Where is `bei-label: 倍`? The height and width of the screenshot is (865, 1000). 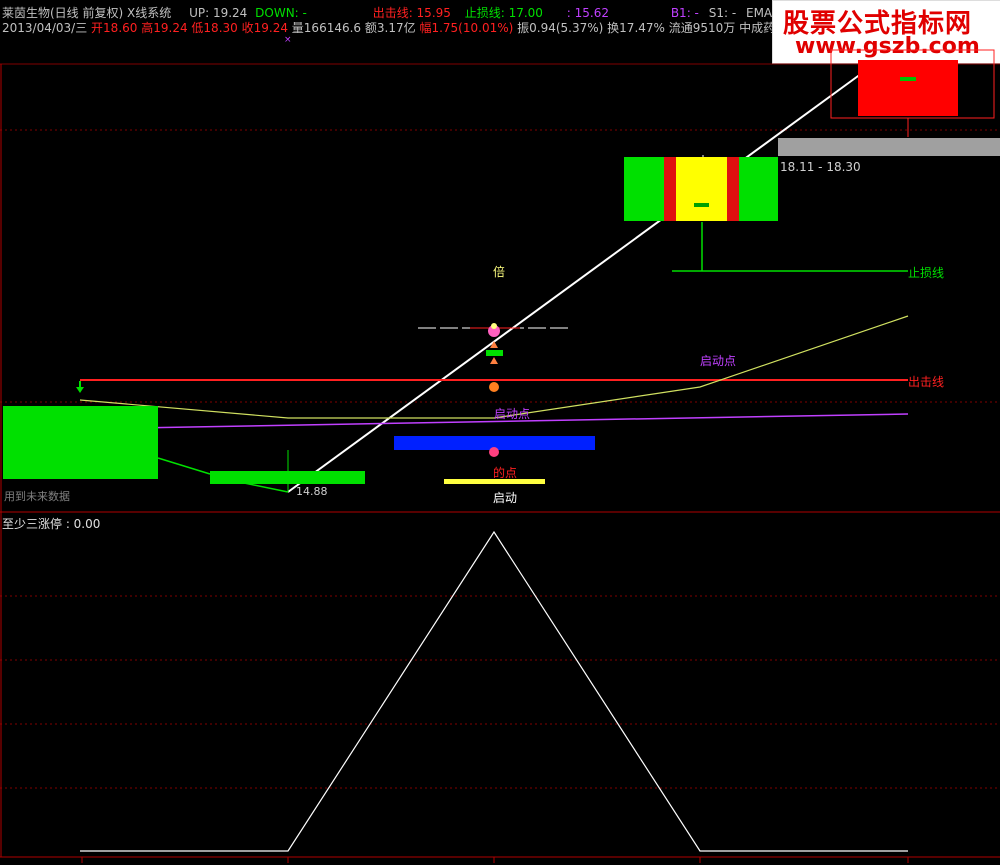
bei-label: 倍 is located at coordinates (499, 272).